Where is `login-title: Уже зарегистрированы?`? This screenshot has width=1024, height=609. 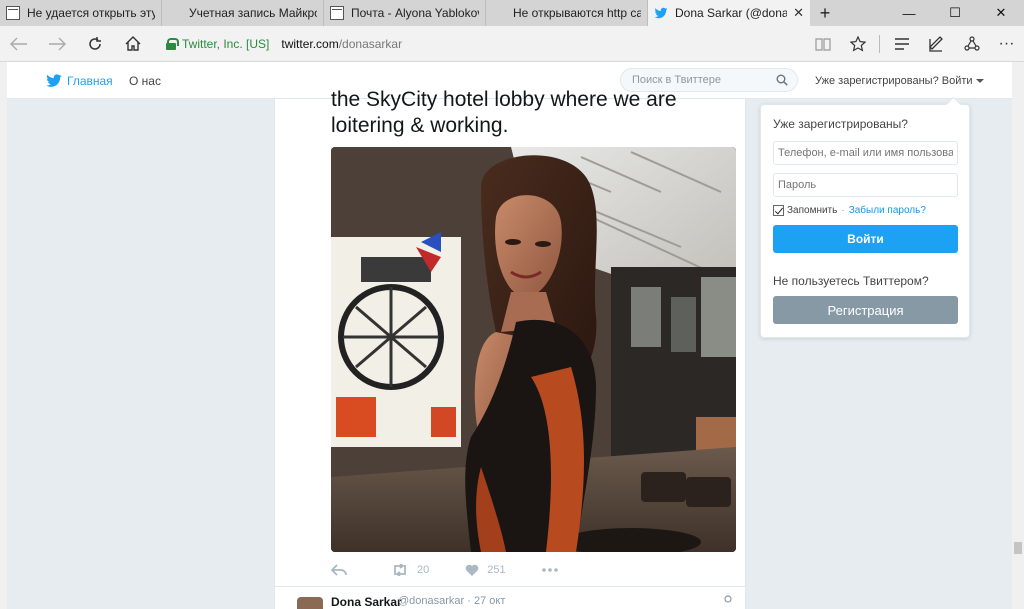
login-title: Уже зарегистрированы? is located at coordinates (840, 124).